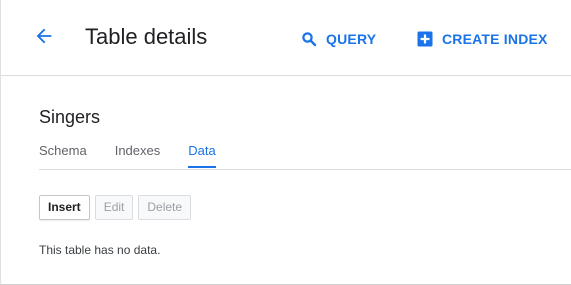  What do you see at coordinates (305, 169) in the screenshot?
I see `tabs-divider` at bounding box center [305, 169].